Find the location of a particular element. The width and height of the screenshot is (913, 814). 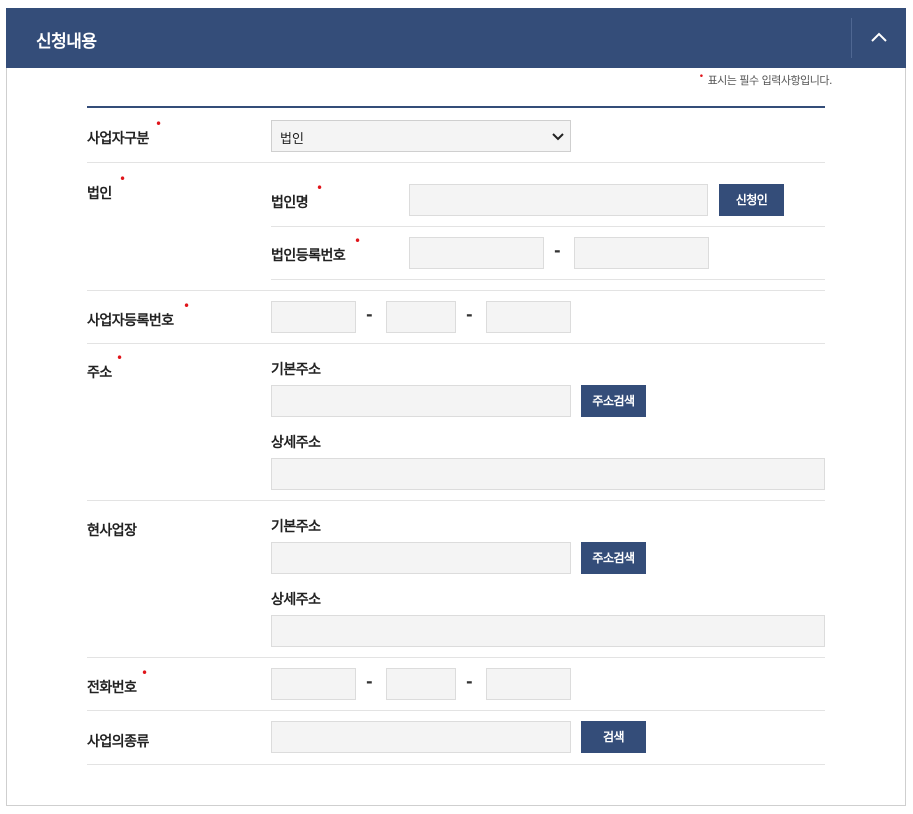

corp-reg-no-part1 is located at coordinates (476, 253).